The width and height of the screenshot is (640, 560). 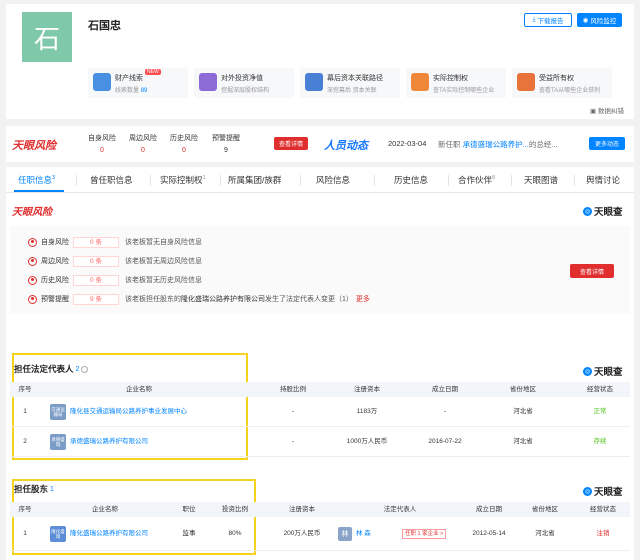 I want to click on feature-subtitle: 线索数量 89, so click(x=131, y=91).